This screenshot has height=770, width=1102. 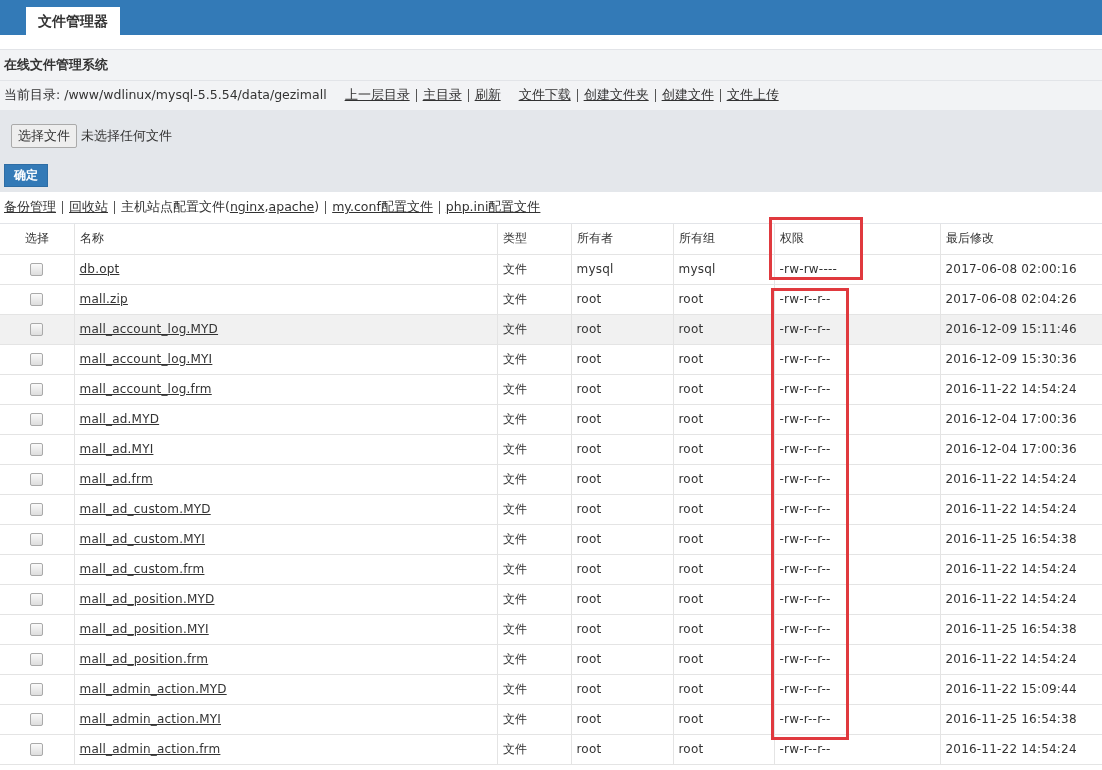 I want to click on permissions-cell: -rw-rw----, so click(x=808, y=269).